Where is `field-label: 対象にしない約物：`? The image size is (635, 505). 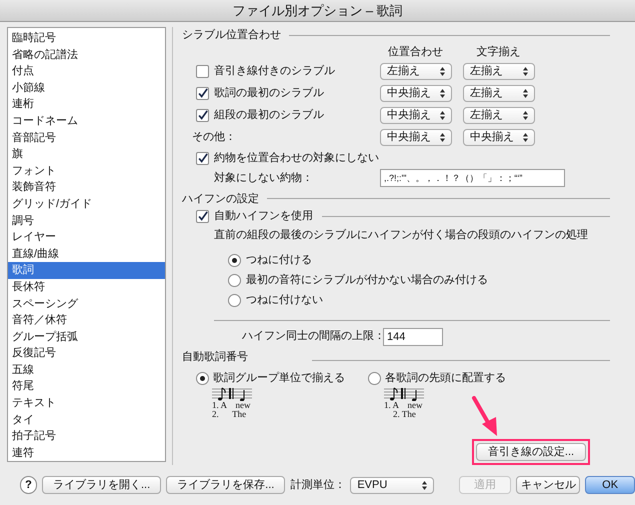
field-label: 対象にしない約物： is located at coordinates (264, 178).